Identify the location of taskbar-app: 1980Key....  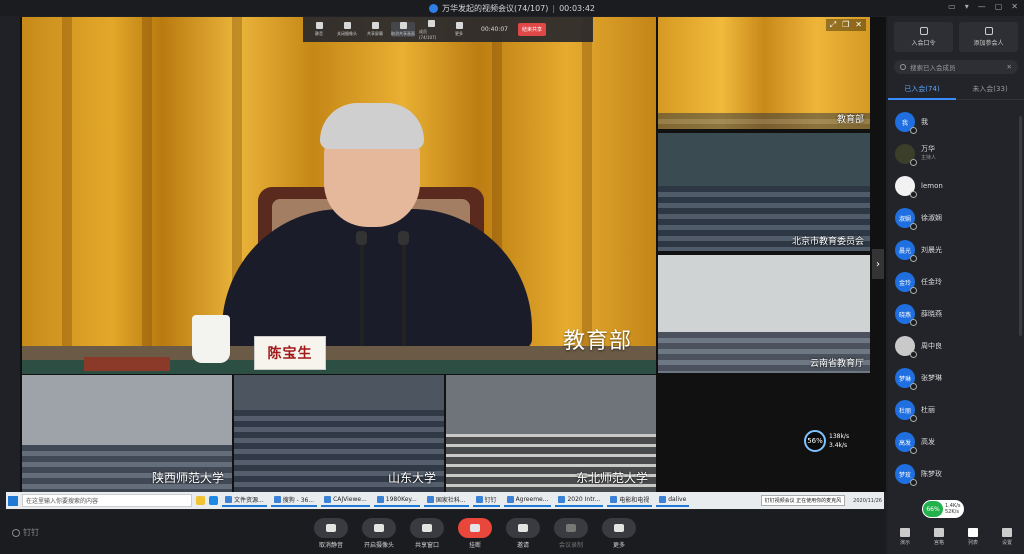
(396, 500).